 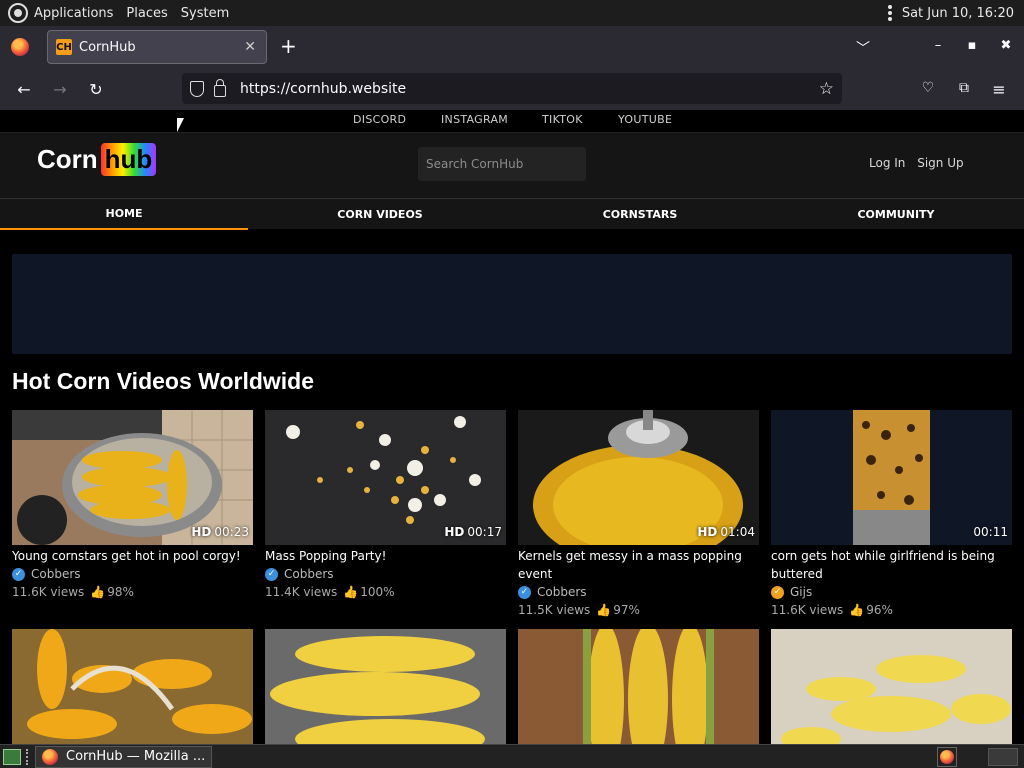 I want to click on signup-link: Sign Up, so click(x=940, y=163).